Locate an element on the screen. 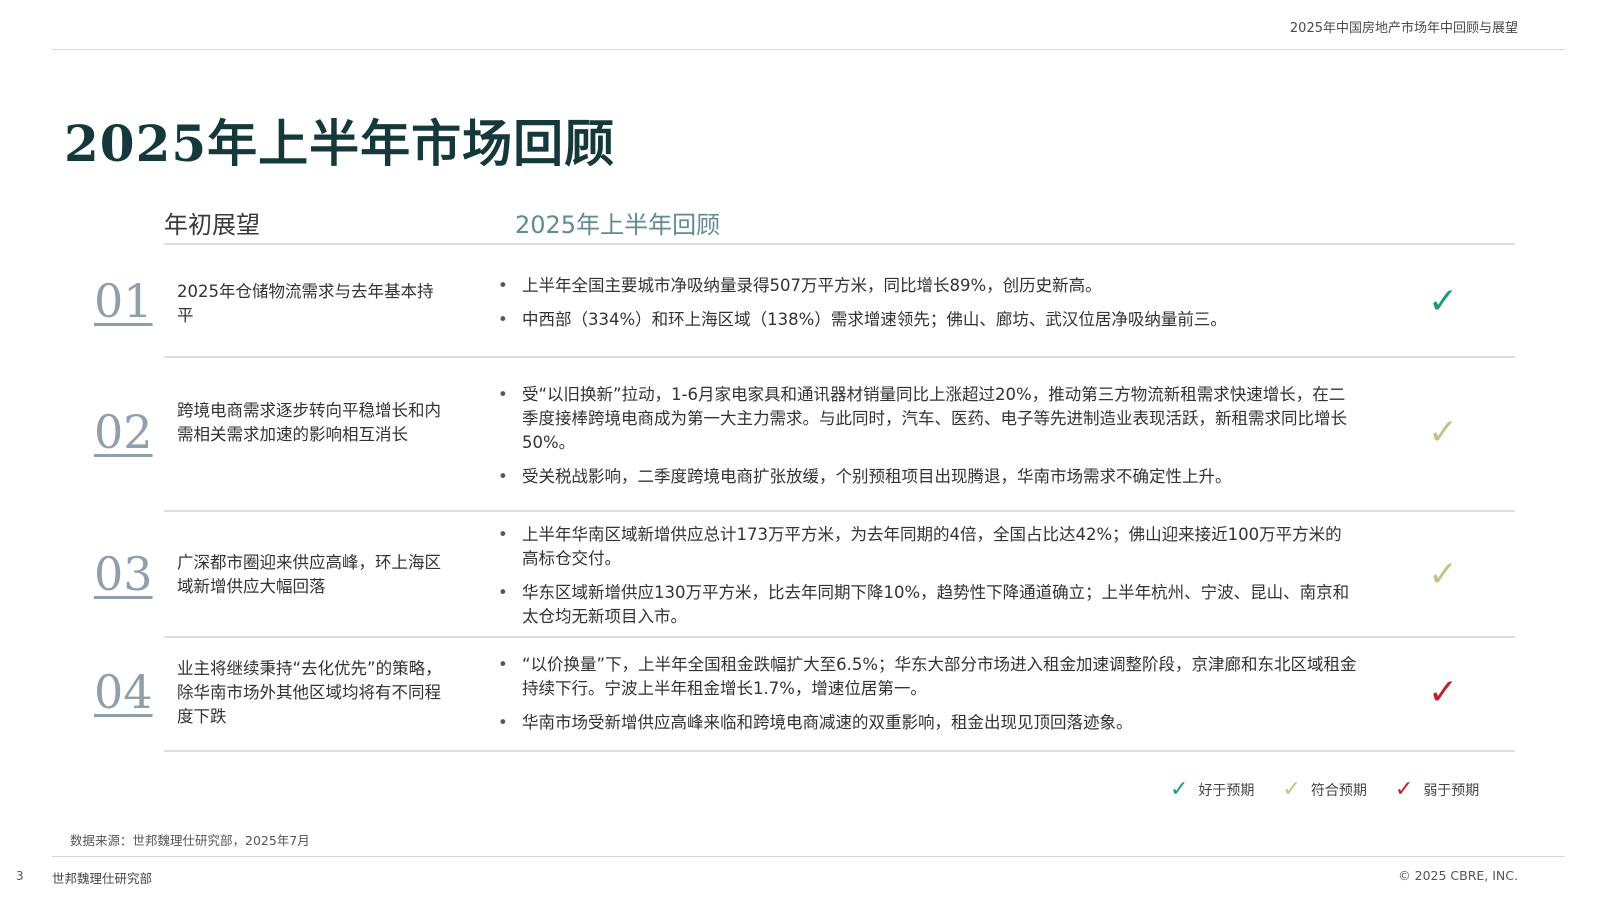 This screenshot has height=900, width=1600. footer-organization: 世邦魏理仕研究部 is located at coordinates (102, 878).